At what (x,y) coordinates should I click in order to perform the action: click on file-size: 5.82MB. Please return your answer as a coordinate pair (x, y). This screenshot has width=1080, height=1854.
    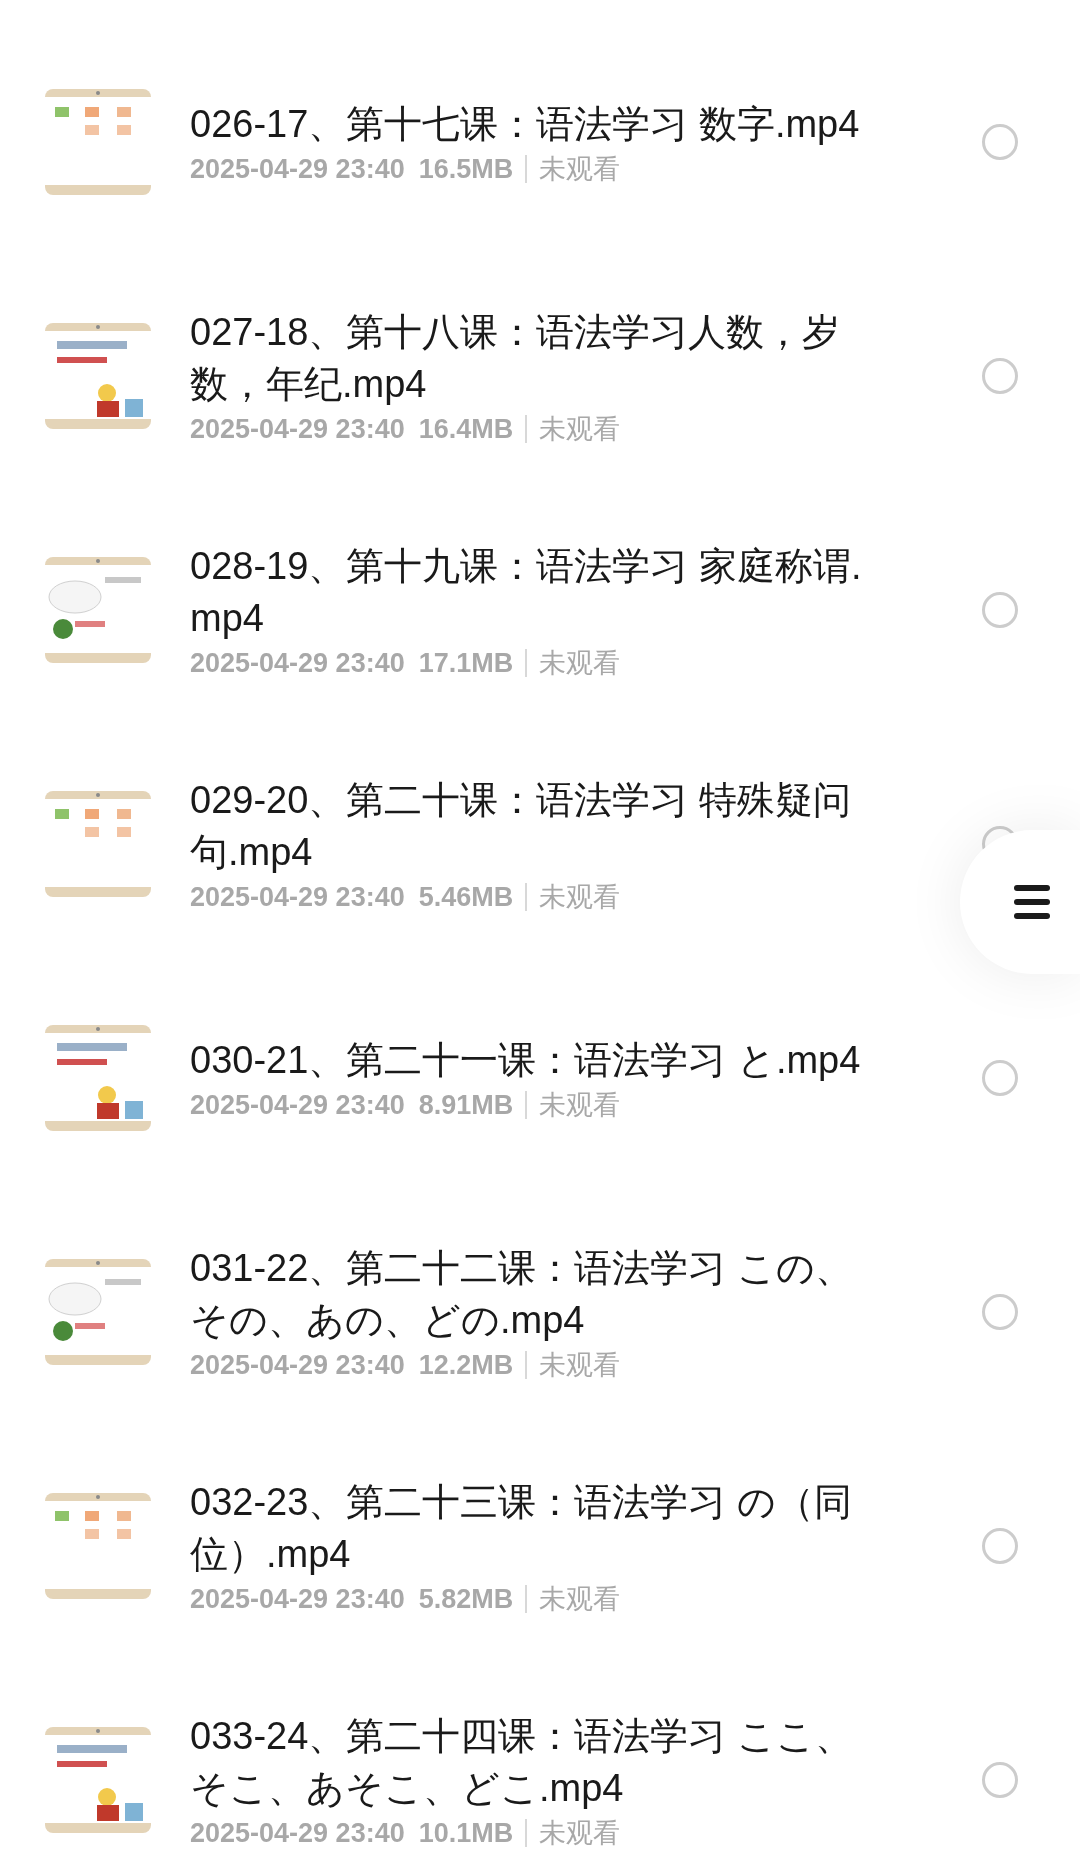
    Looking at the image, I should click on (466, 1599).